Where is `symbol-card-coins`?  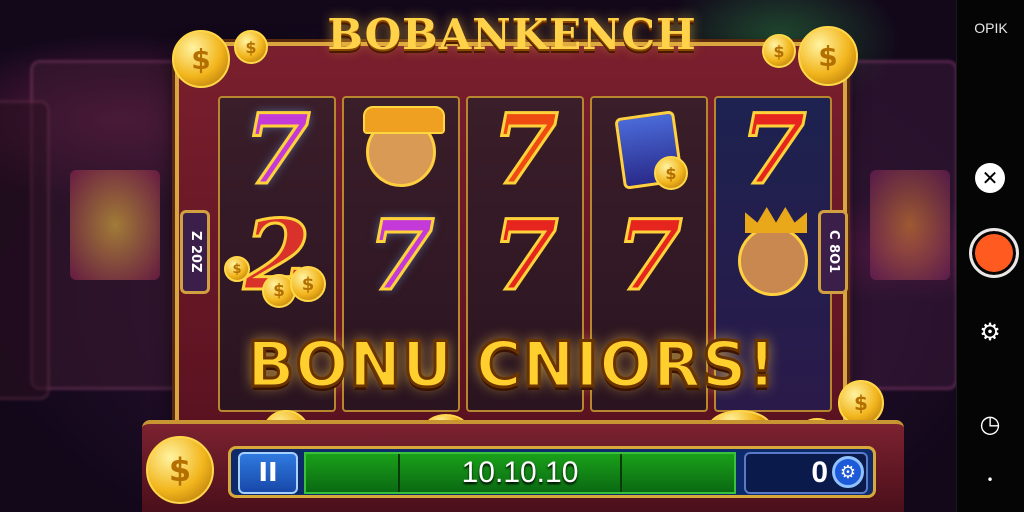 symbol-card-coins is located at coordinates (649, 150).